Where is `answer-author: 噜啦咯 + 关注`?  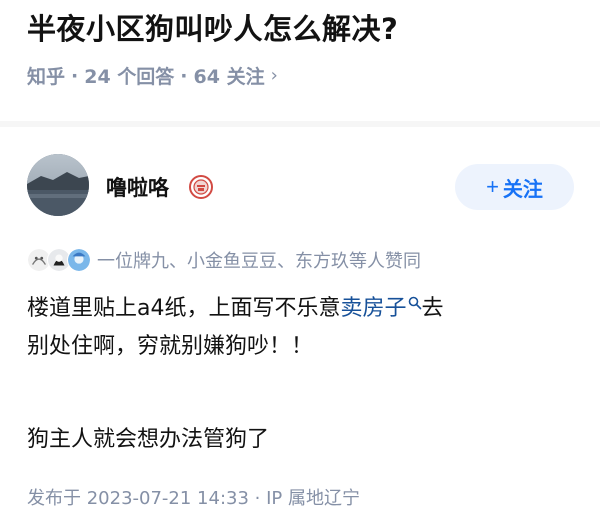
answer-author: 噜啦咯 + 关注 is located at coordinates (300, 188).